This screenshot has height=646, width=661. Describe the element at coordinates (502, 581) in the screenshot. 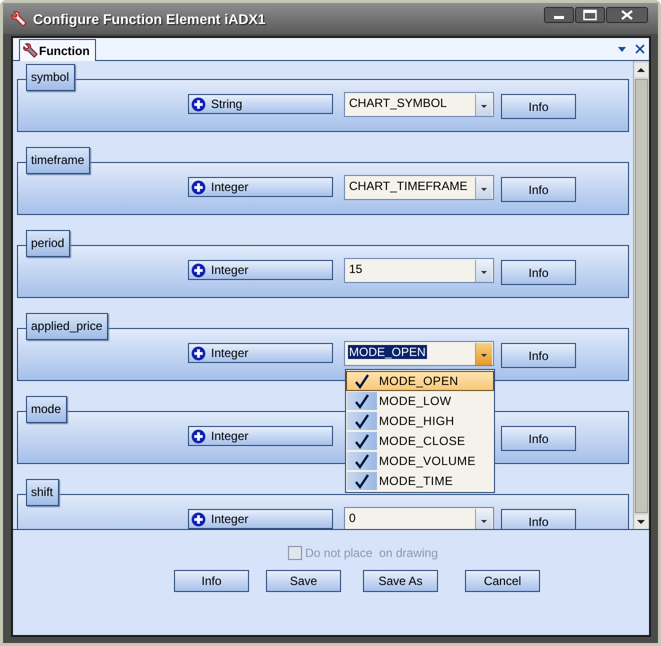

I see `dialog-button: Cancel` at that location.